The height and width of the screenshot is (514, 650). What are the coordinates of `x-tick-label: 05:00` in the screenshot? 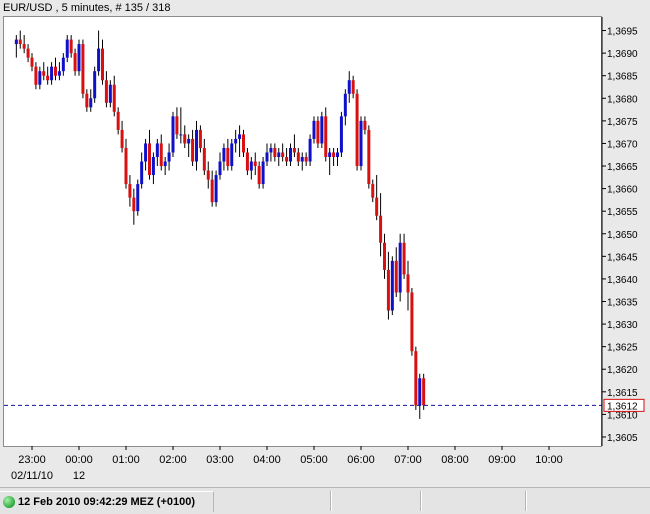 It's located at (314, 460).